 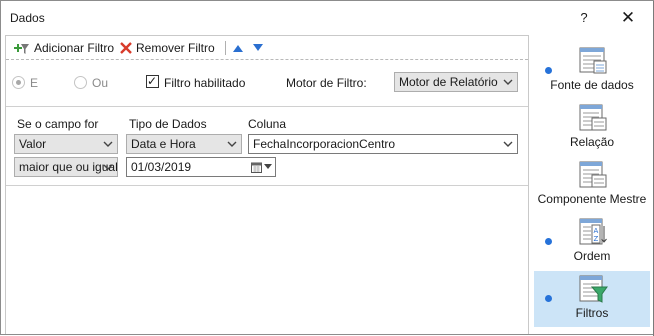 I want to click on datasource-icon, so click(x=593, y=60).